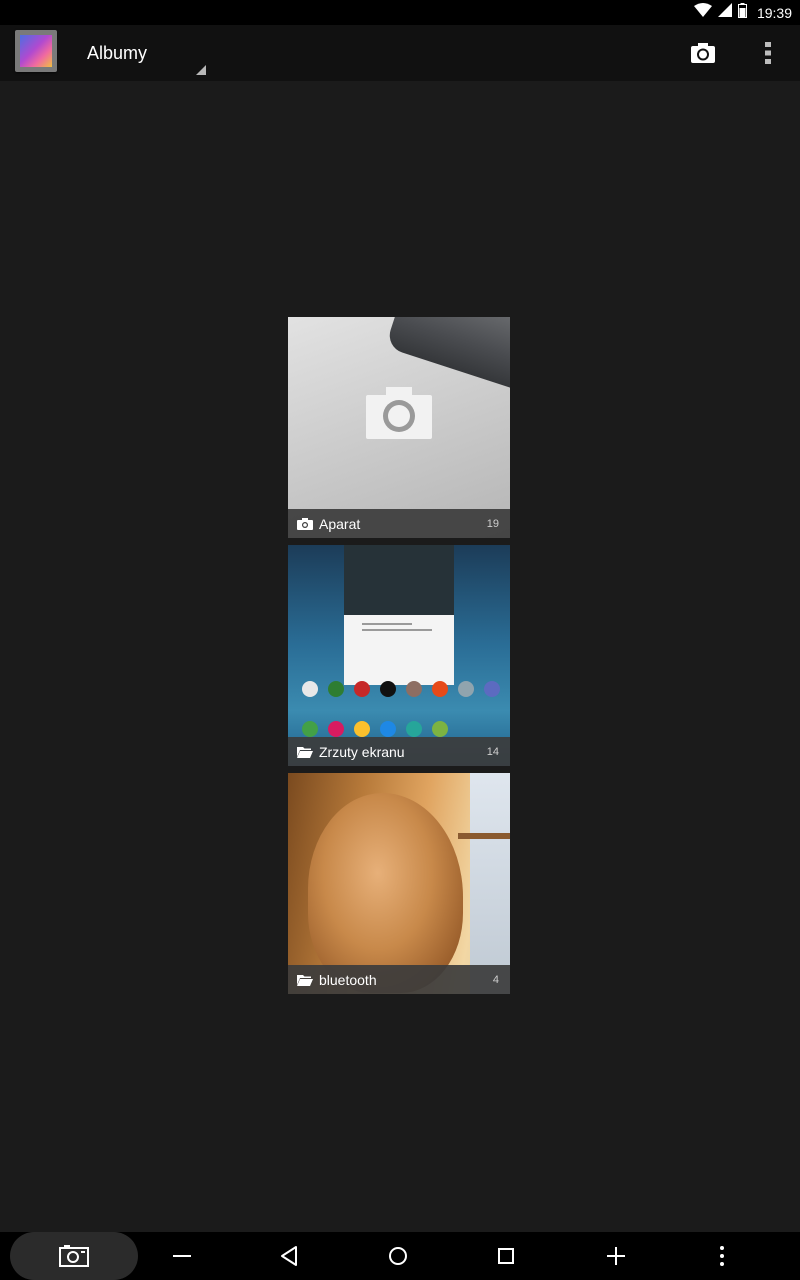  What do you see at coordinates (117, 53) in the screenshot?
I see `spinner-label: Albumy` at bounding box center [117, 53].